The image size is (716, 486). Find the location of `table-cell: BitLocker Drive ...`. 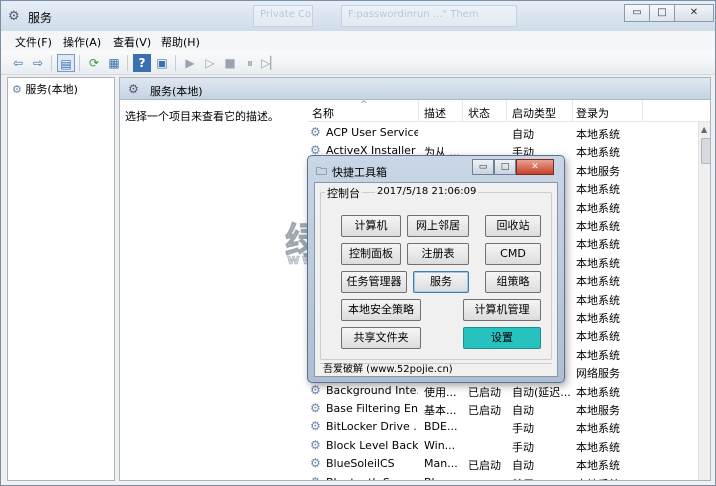

table-cell: BitLocker Drive ... is located at coordinates (372, 427).